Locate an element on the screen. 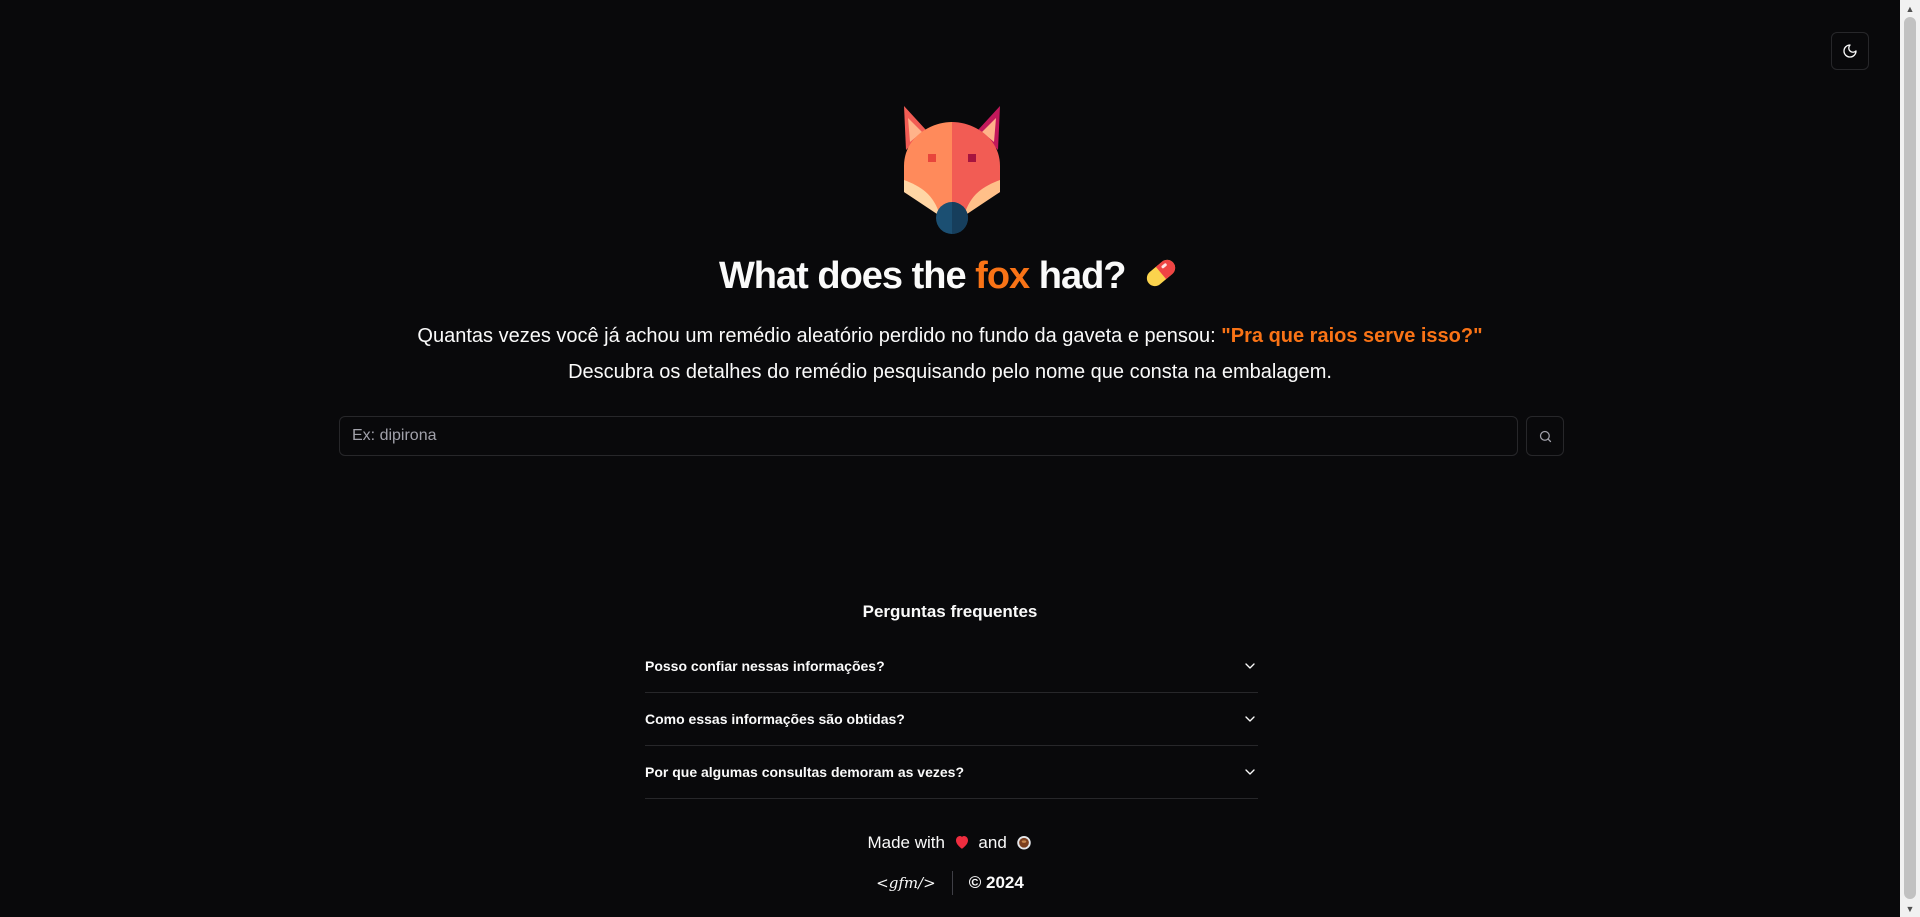 The height and width of the screenshot is (917, 1920). copyright: © 2024 is located at coordinates (996, 882).